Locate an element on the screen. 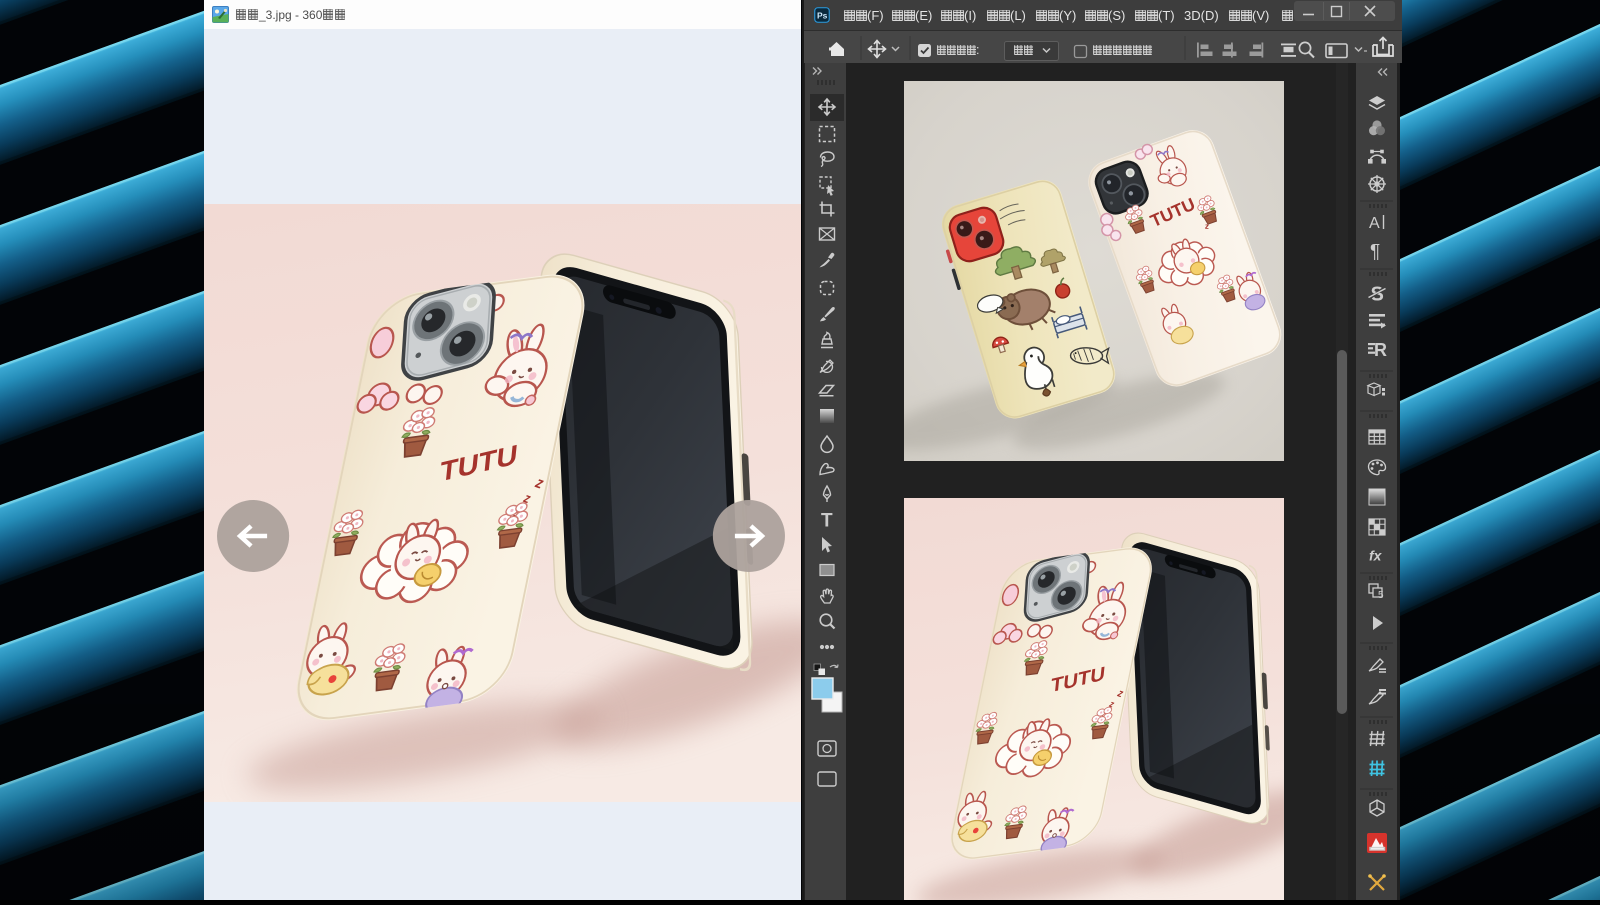 The width and height of the screenshot is (1600, 905). svg-text: 5 is located at coordinates (1381, 595).